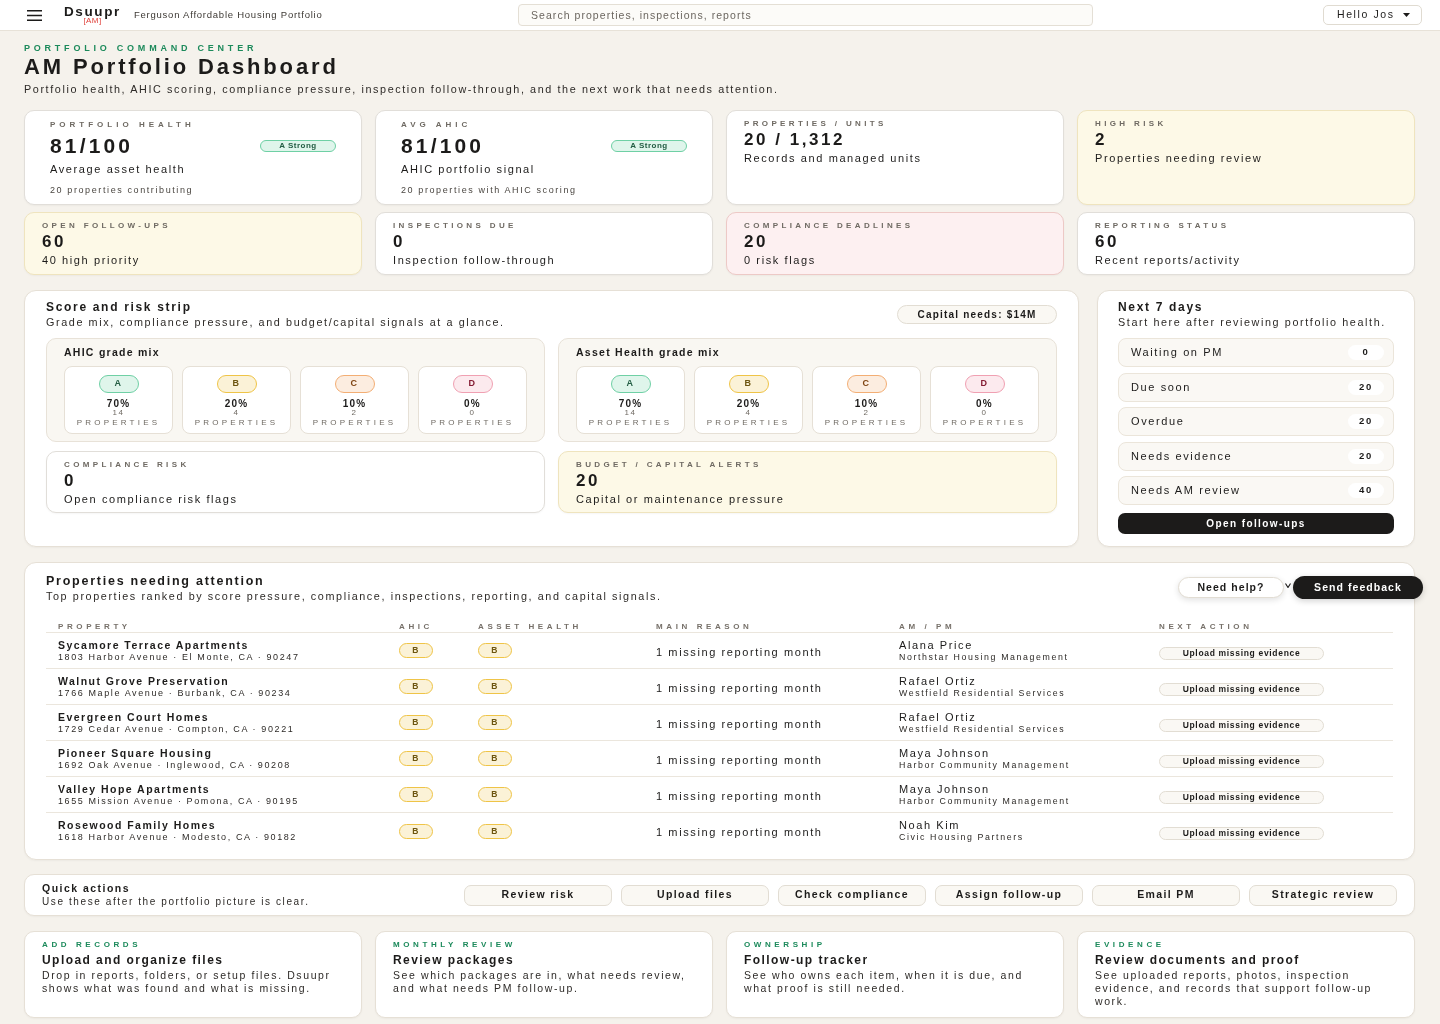 Image resolution: width=1440 pixels, height=1024 pixels. I want to click on search-field: Search properties, inspections, reports, so click(805, 15).